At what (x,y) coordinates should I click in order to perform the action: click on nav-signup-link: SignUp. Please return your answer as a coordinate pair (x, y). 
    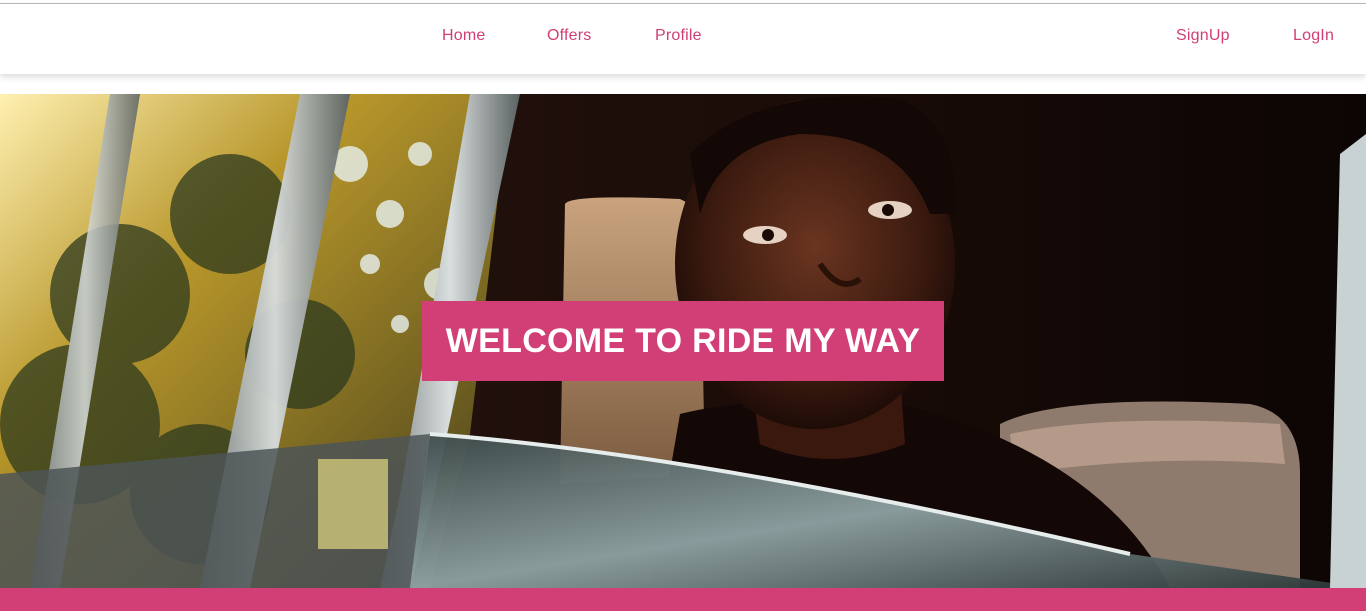
    Looking at the image, I should click on (1203, 36).